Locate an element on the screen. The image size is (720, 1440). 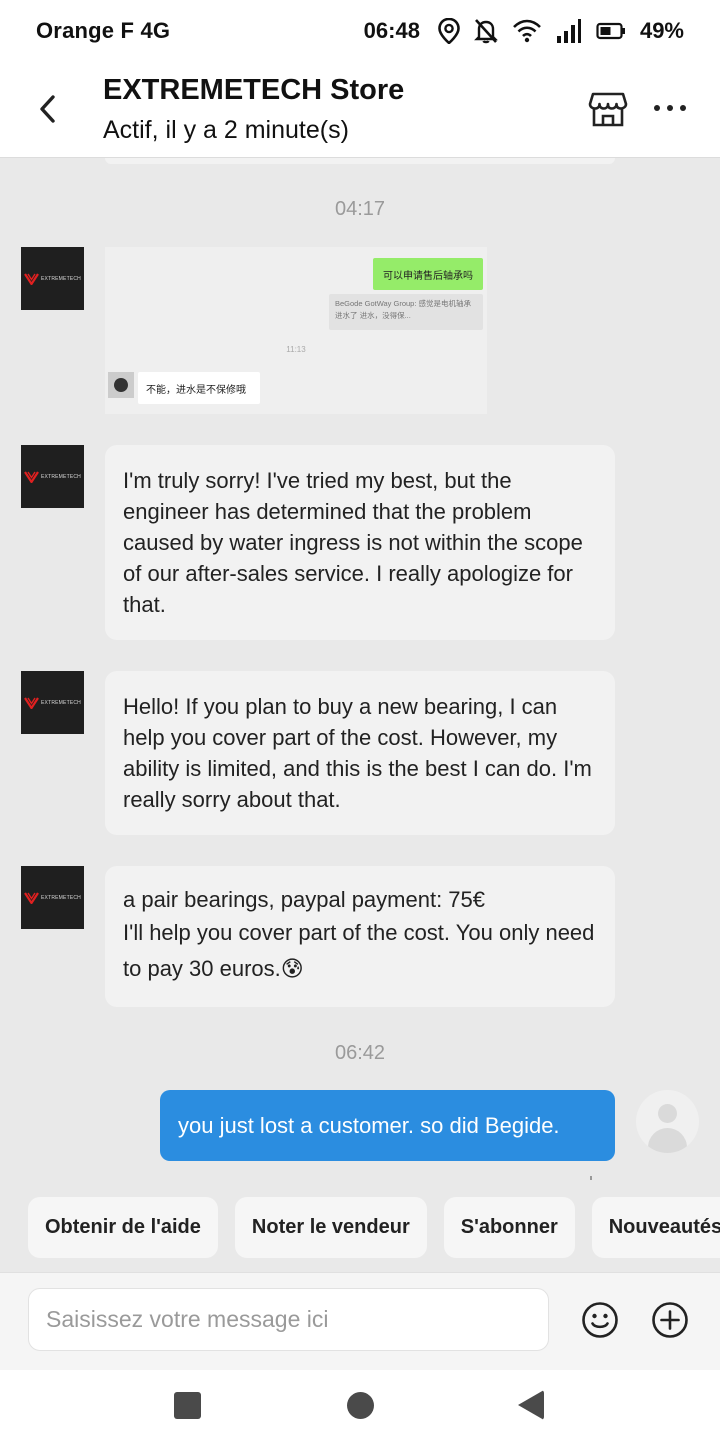
timestamp: 04:17 is located at coordinates (360, 209).